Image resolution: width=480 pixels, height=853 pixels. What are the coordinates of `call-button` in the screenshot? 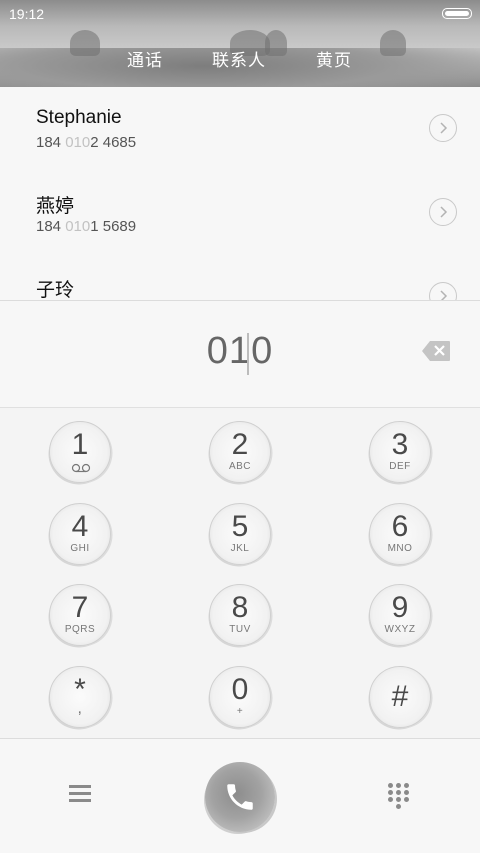 It's located at (240, 797).